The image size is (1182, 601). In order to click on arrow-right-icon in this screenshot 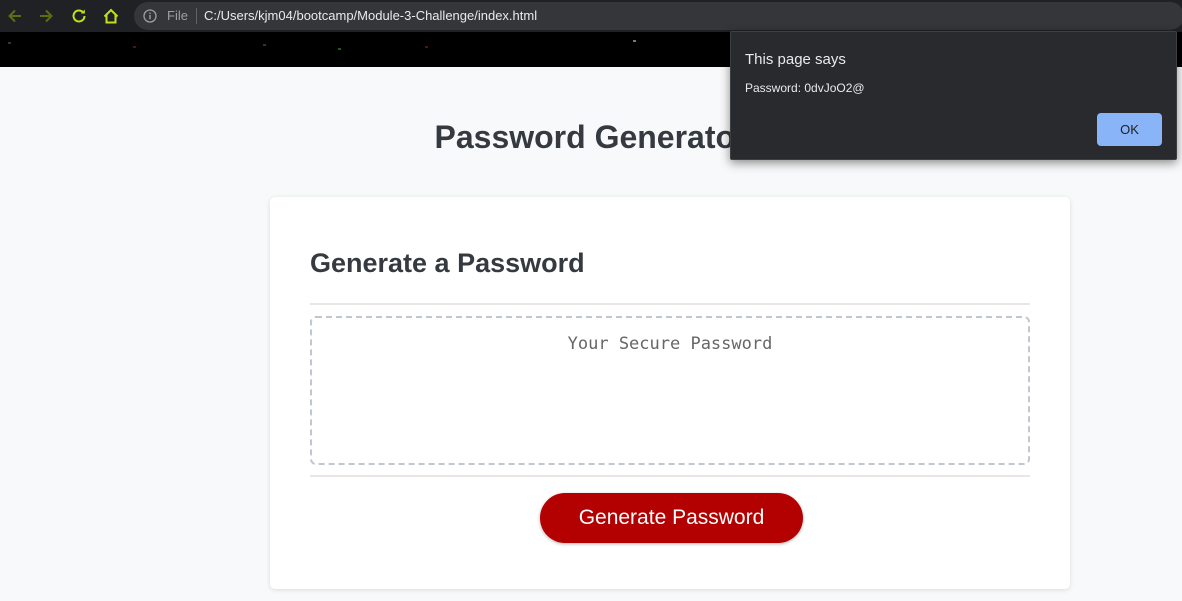, I will do `click(46, 16)`.